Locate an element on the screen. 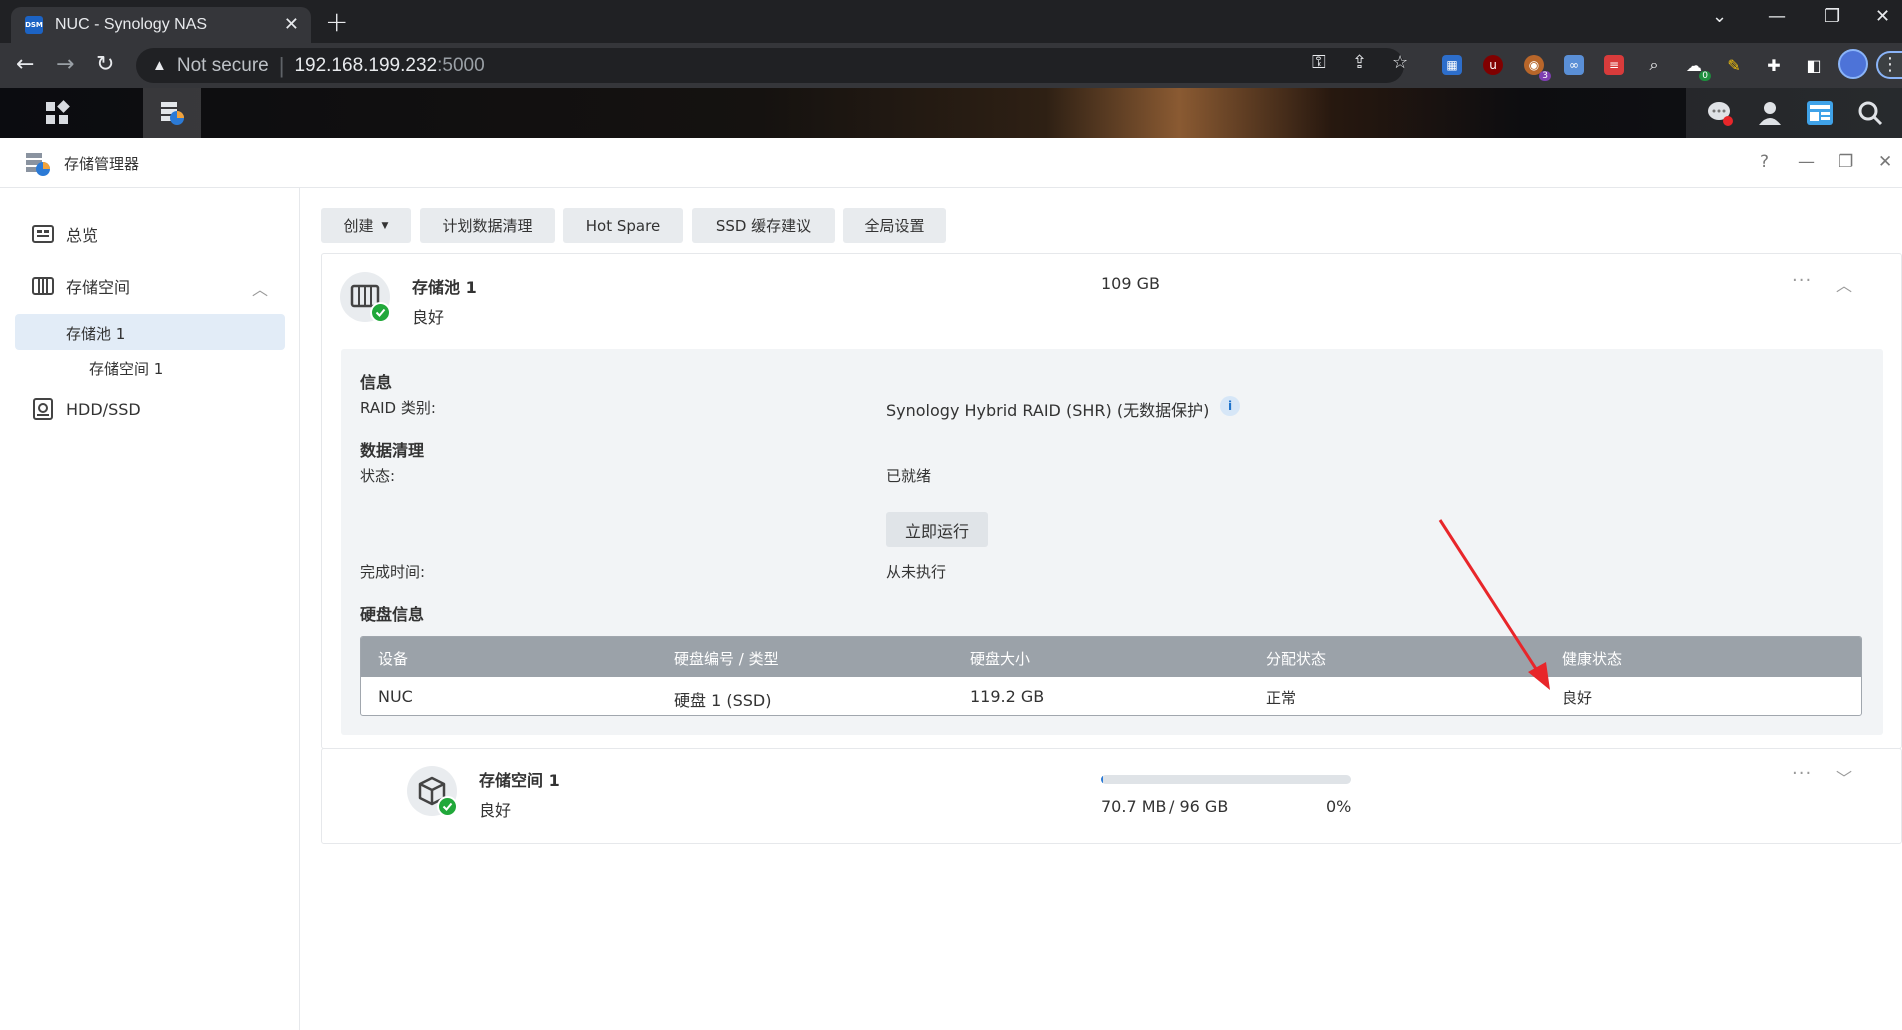  sidebar-item-label: 总览 is located at coordinates (82, 235).